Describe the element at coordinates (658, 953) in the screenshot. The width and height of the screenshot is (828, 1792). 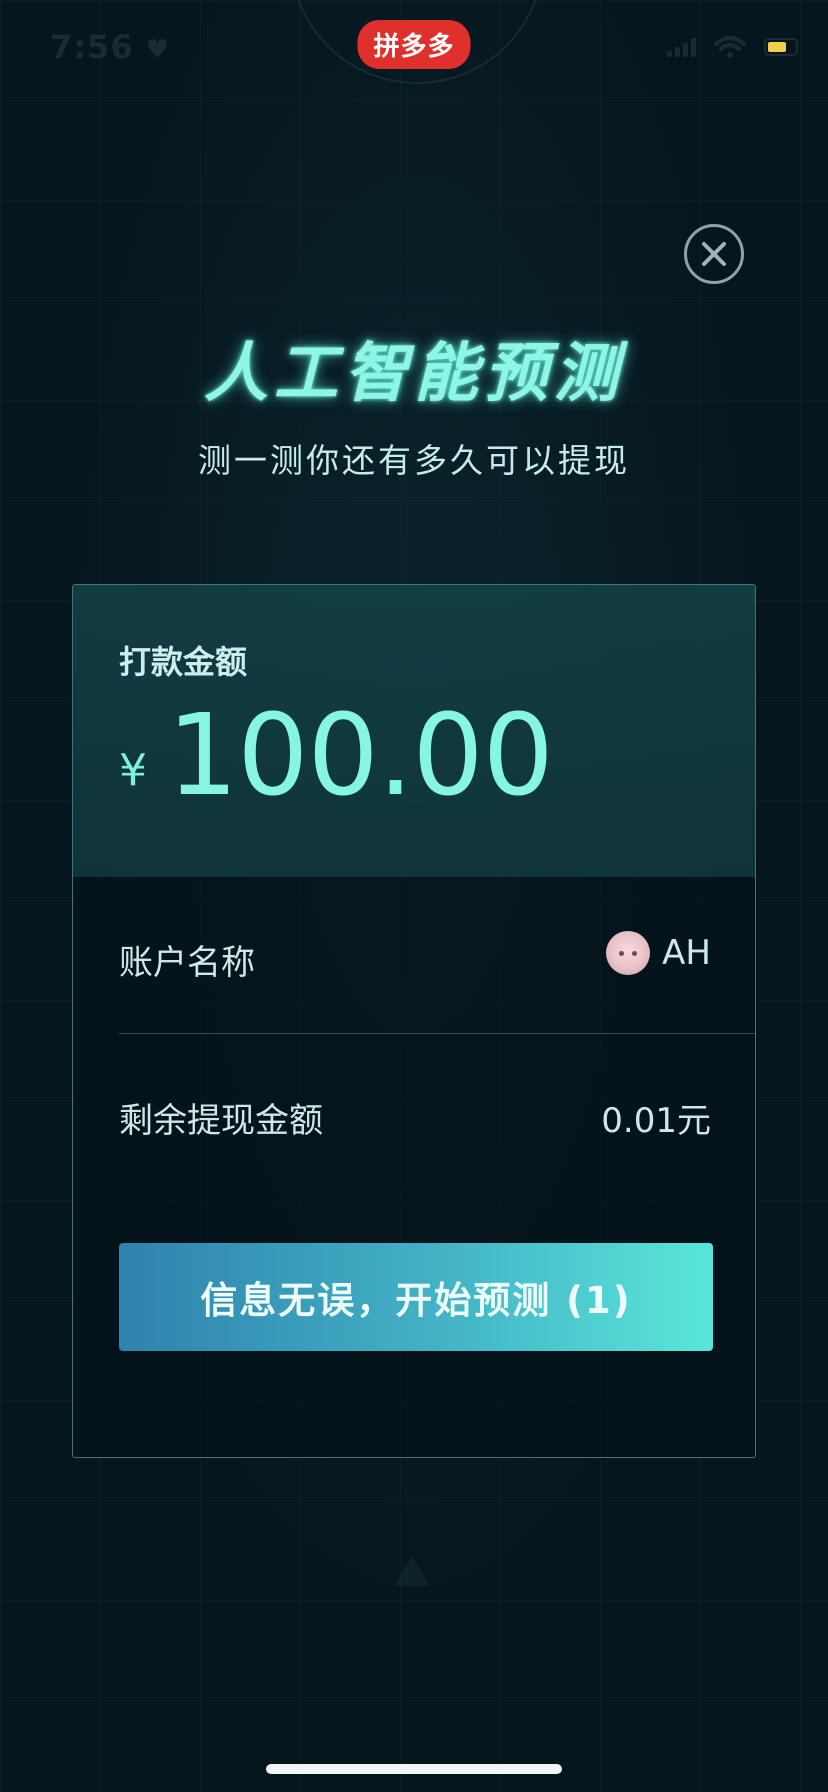
I see `account-name-value: AH` at that location.